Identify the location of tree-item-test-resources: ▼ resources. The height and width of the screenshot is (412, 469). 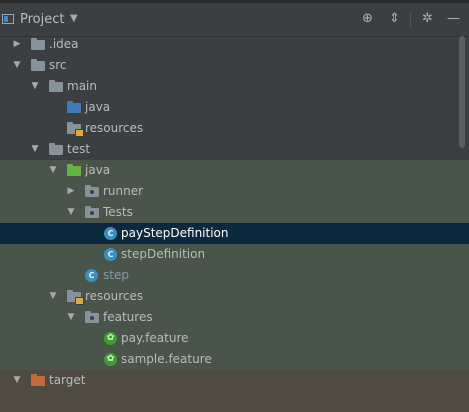
(234, 296).